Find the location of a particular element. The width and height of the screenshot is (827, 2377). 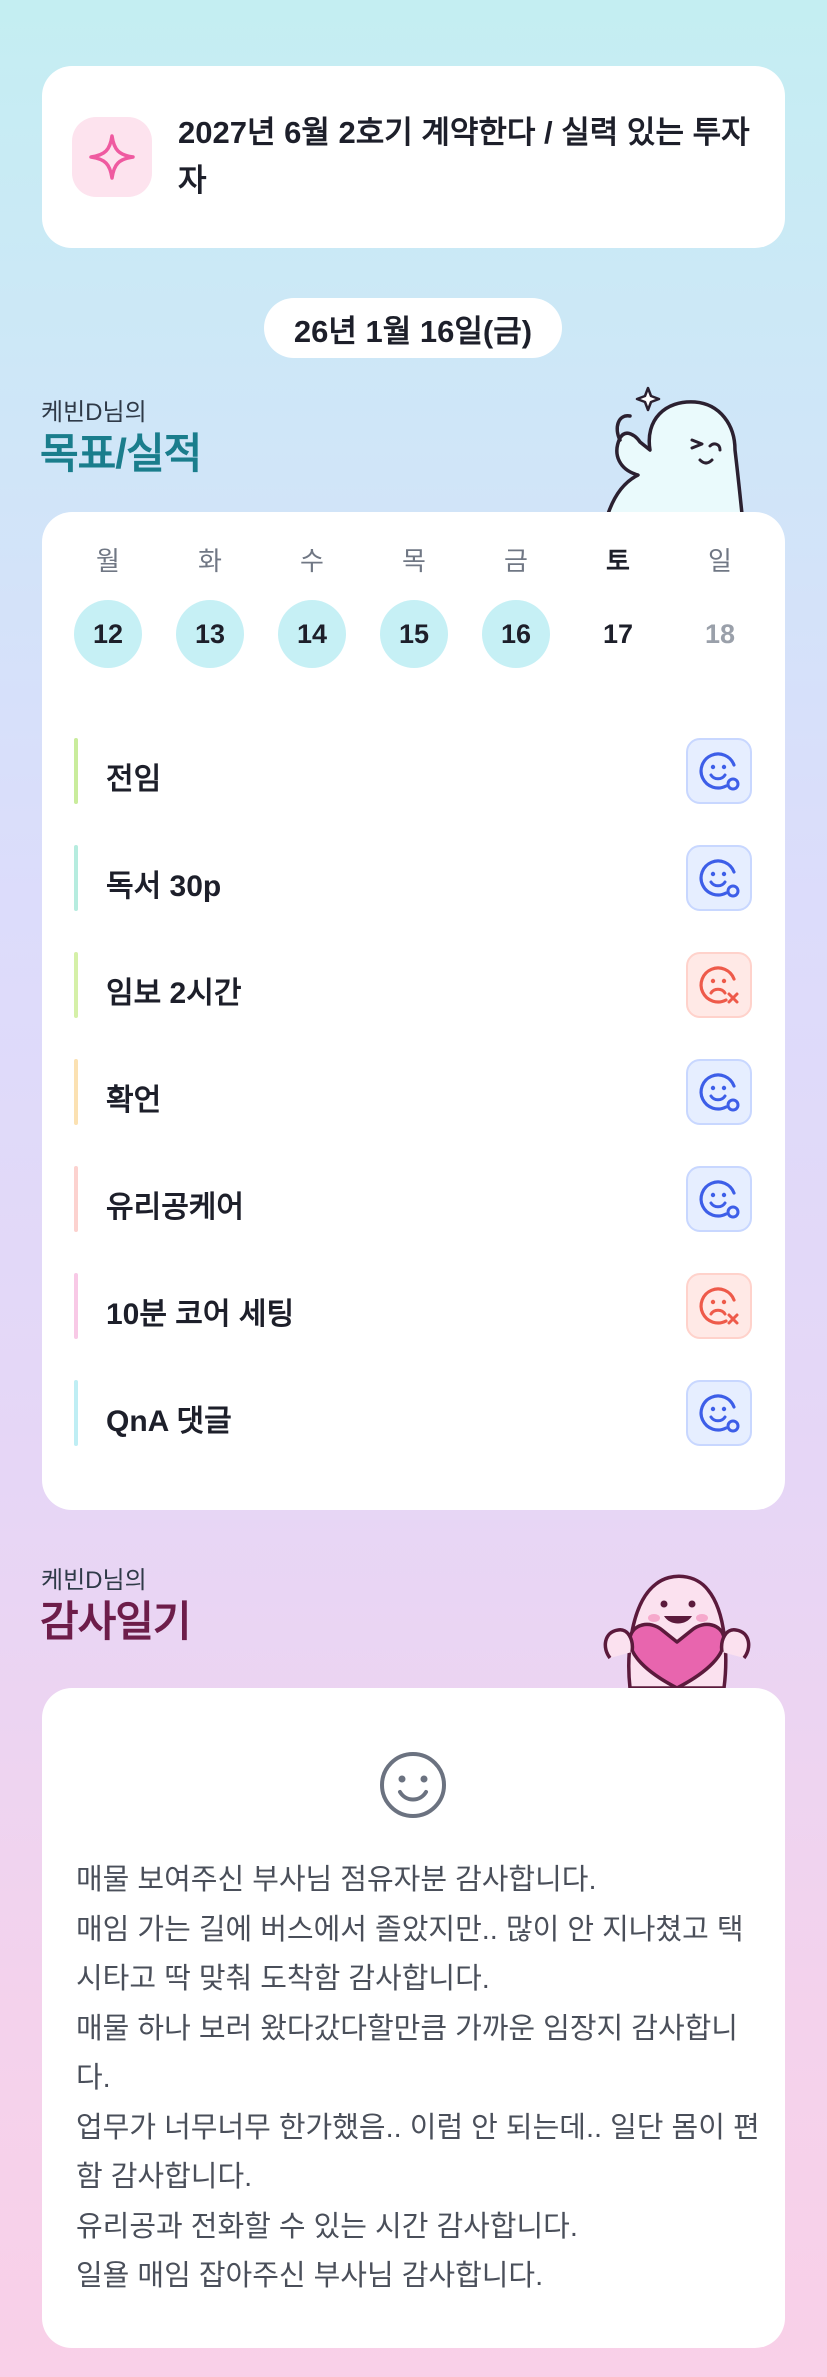

task-label: 10분 코어 세팅 is located at coordinates (200, 1314).